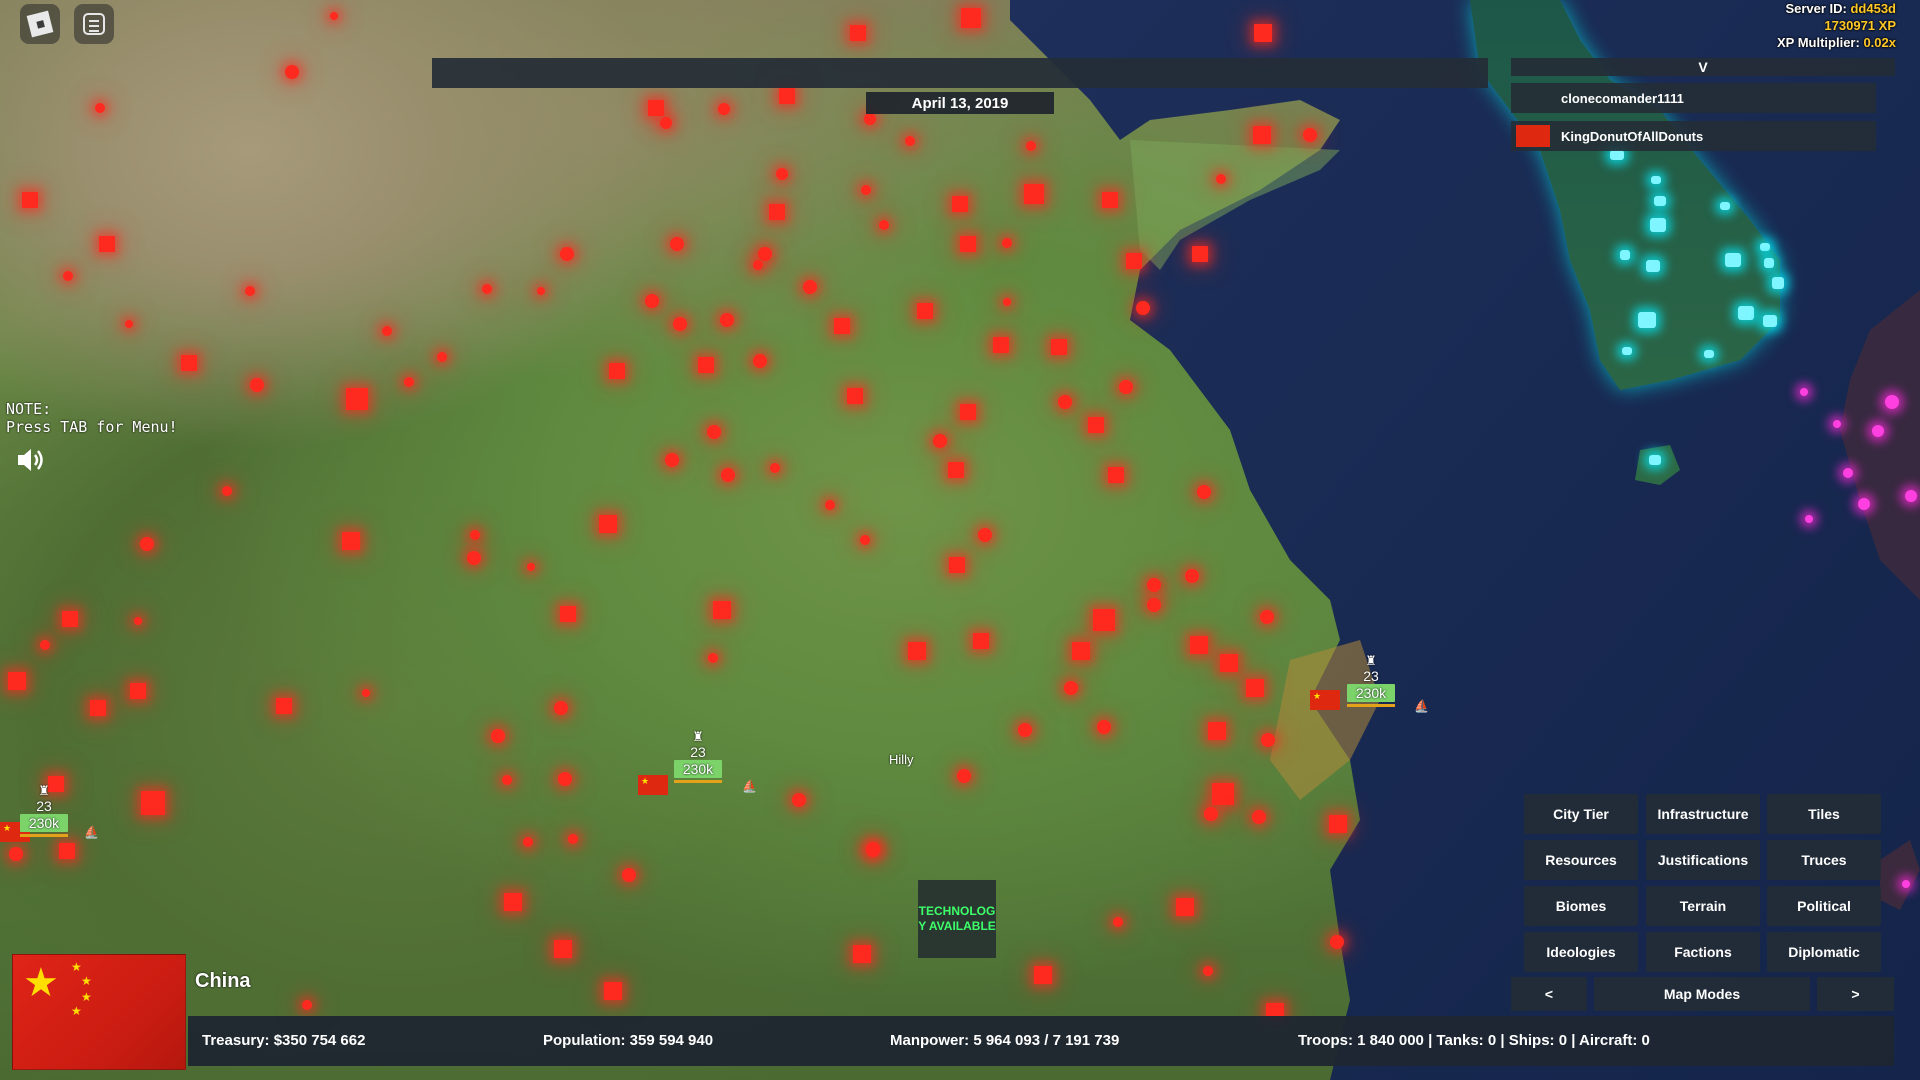 The width and height of the screenshot is (1920, 1080). I want to click on map-mode-factions: Factions, so click(1703, 952).